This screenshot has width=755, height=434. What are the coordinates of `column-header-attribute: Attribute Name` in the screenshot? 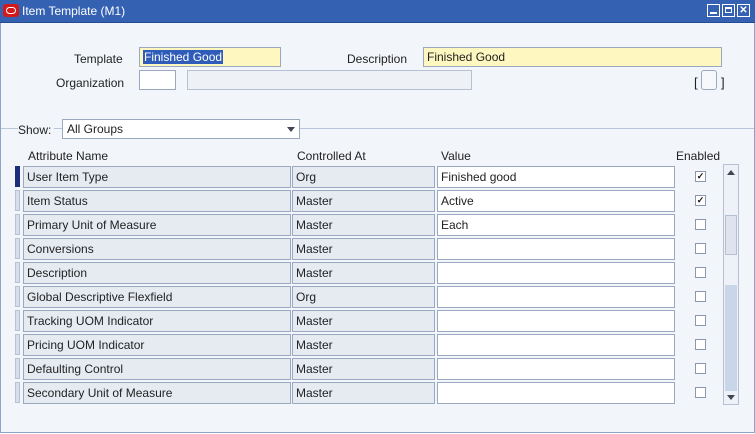 It's located at (68, 156).